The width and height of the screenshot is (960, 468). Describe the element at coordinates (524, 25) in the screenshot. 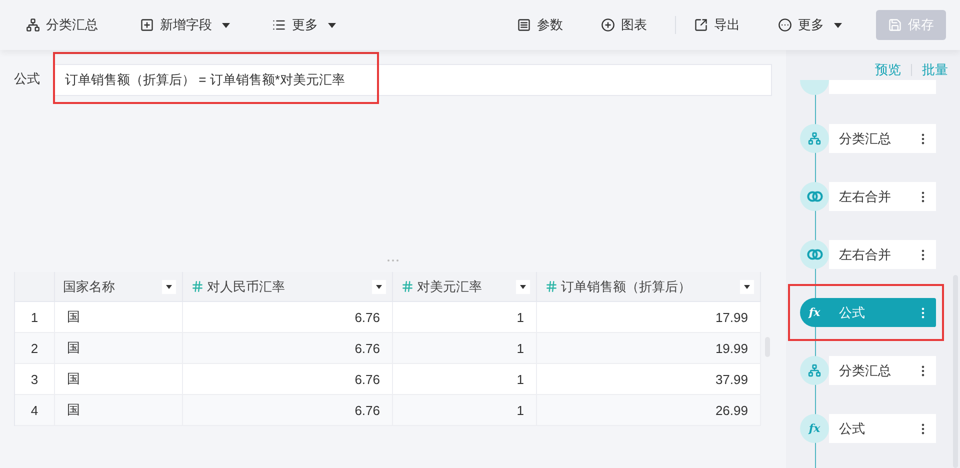

I see `parameter-icon` at that location.